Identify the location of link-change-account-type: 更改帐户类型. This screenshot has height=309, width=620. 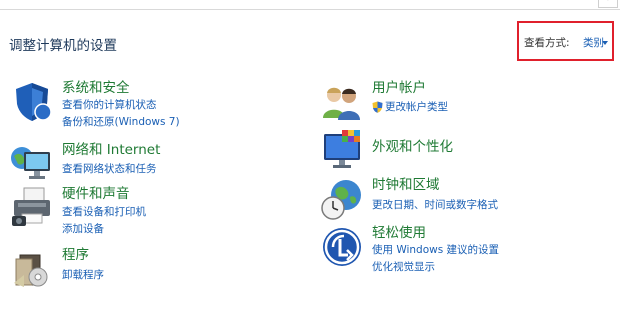
(416, 107).